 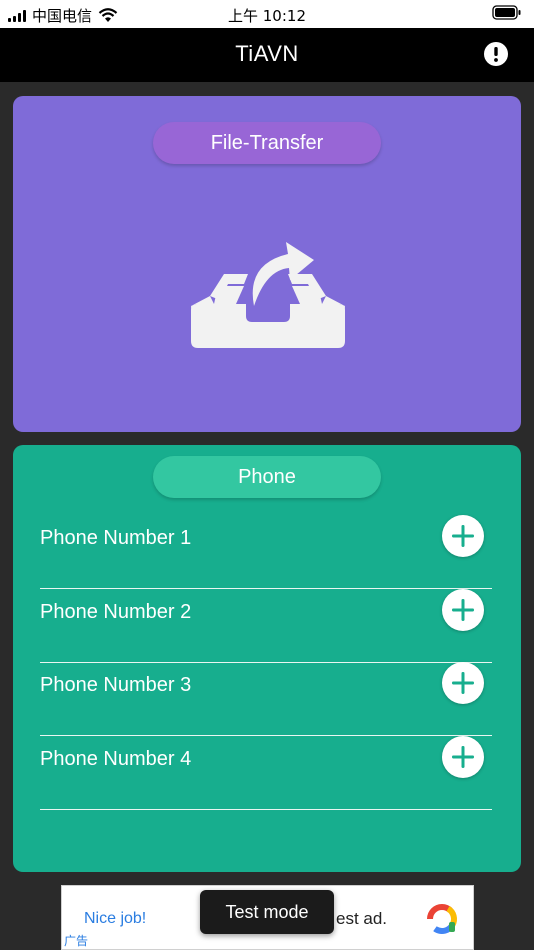 I want to click on exclamation-circle-icon, so click(x=496, y=54).